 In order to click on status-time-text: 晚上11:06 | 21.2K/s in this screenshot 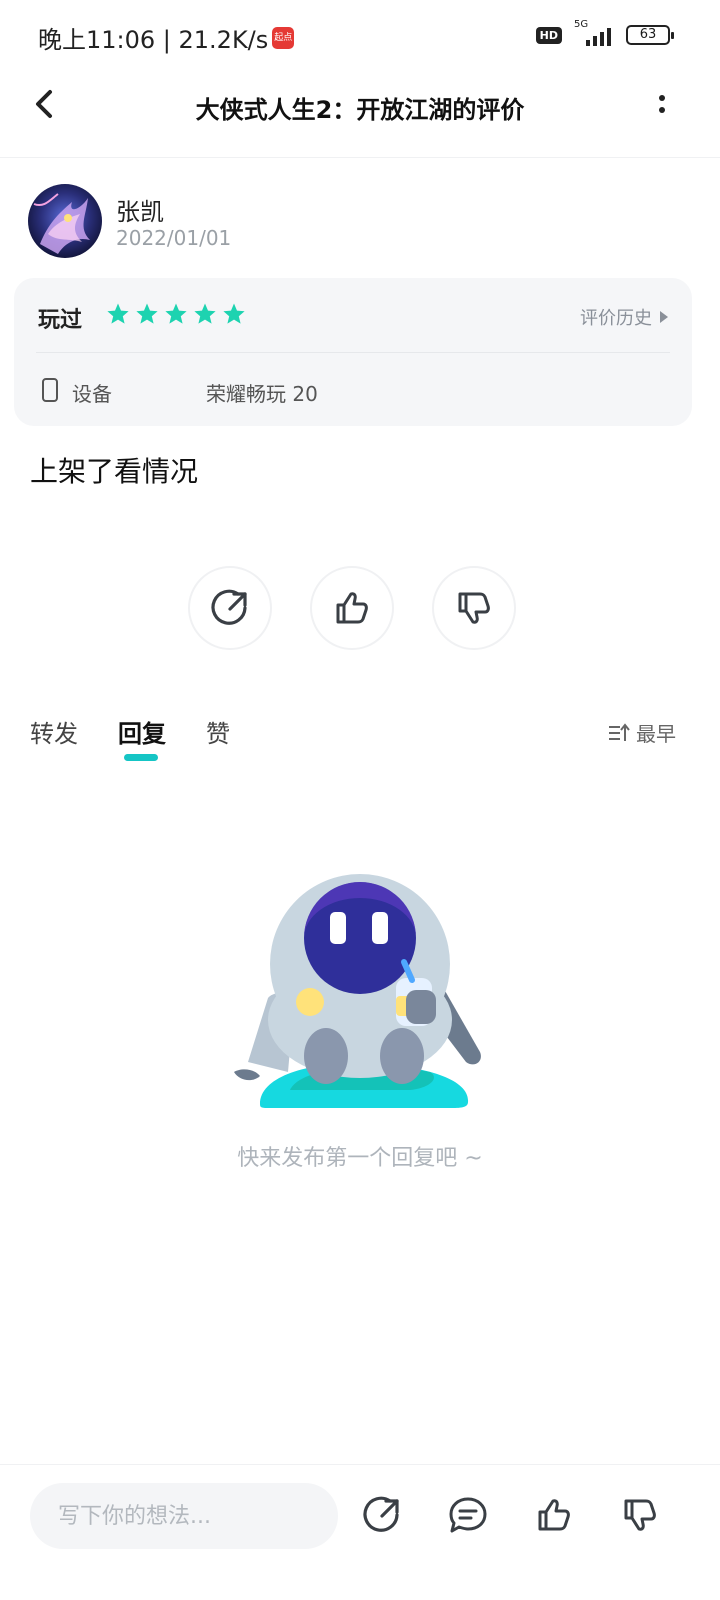, I will do `click(153, 40)`.